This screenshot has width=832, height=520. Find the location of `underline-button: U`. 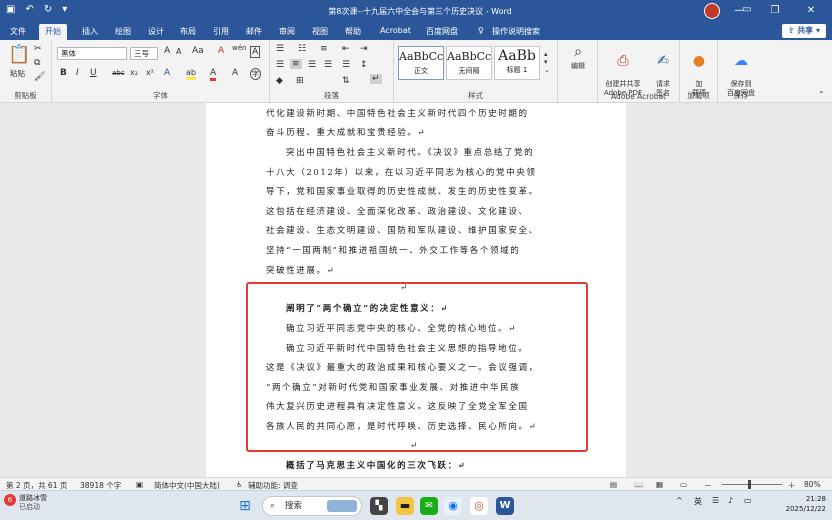

underline-button: U is located at coordinates (93, 73).